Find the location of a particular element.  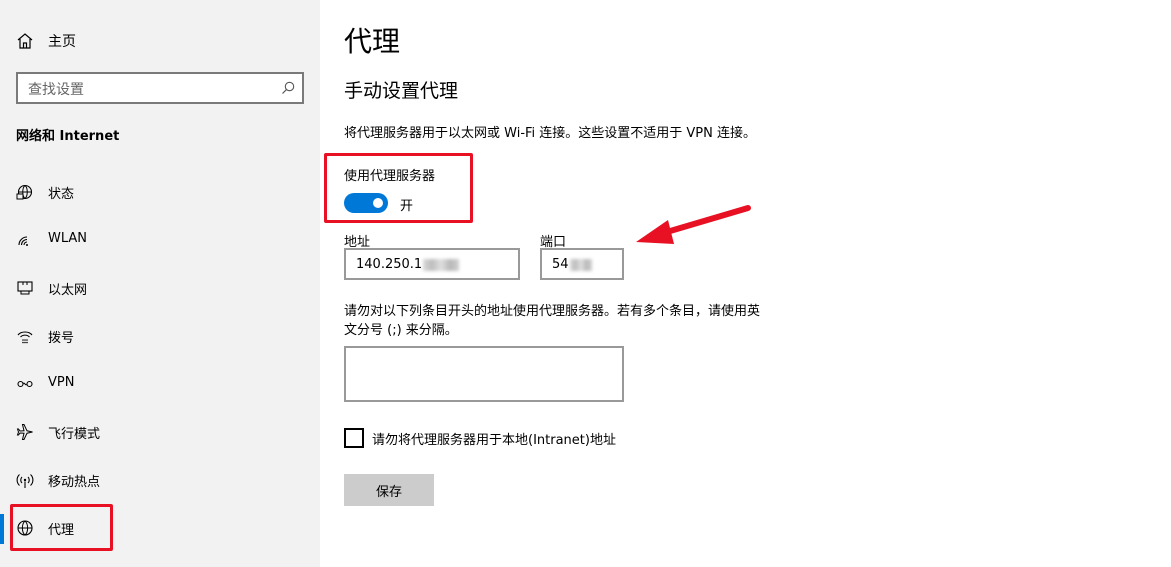

exceptions-textarea is located at coordinates (484, 374).